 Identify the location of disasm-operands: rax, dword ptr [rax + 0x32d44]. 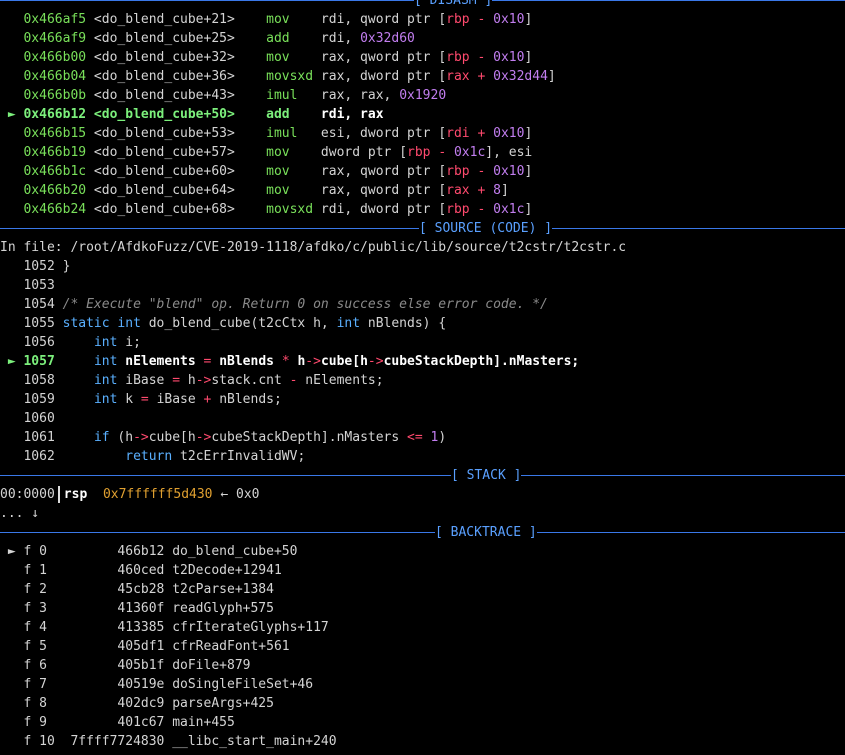
(438, 76).